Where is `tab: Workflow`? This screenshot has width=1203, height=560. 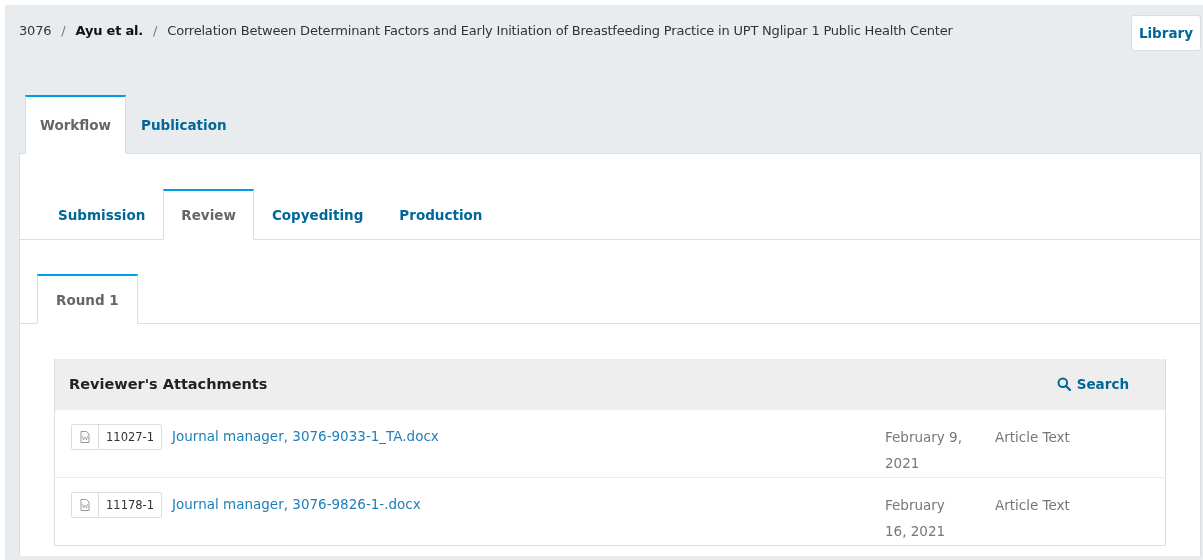 tab: Workflow is located at coordinates (76, 124).